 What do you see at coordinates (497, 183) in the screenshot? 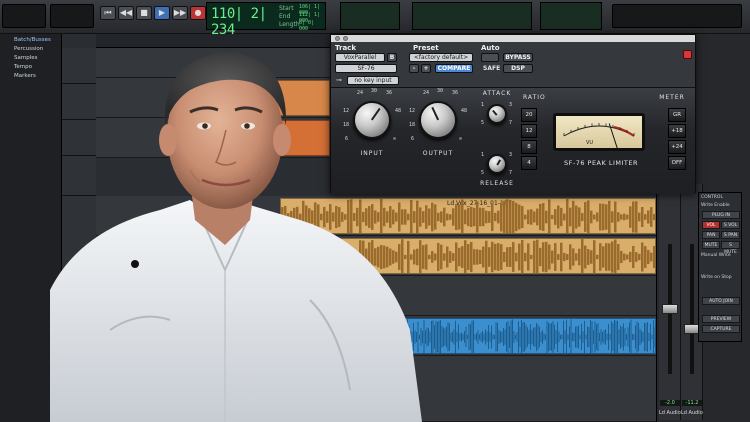
I see `release-label: RELEASE` at bounding box center [497, 183].